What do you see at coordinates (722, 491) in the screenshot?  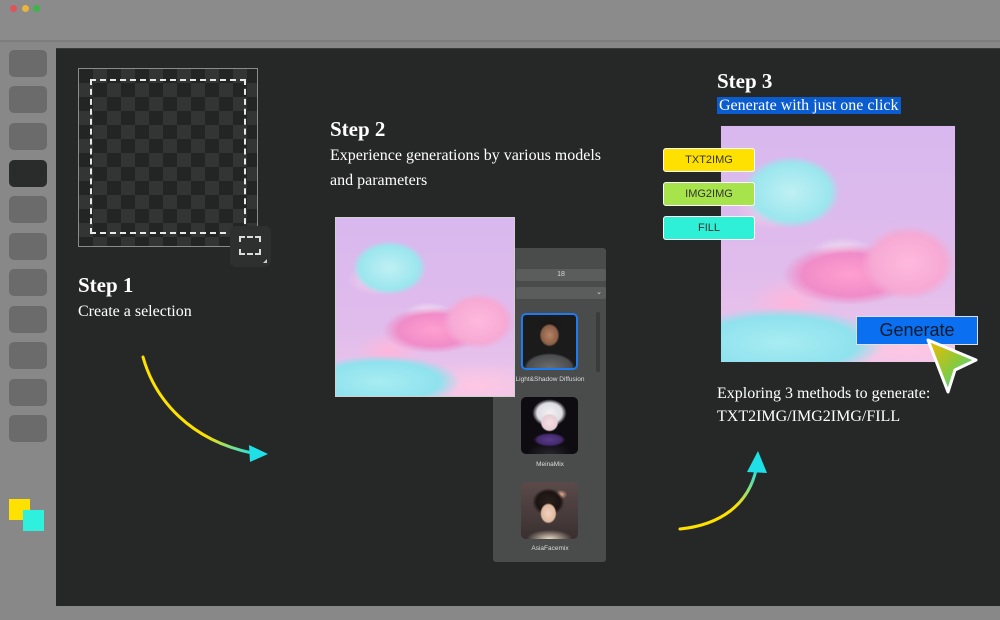 I see `arrow-step2-to-step3` at bounding box center [722, 491].